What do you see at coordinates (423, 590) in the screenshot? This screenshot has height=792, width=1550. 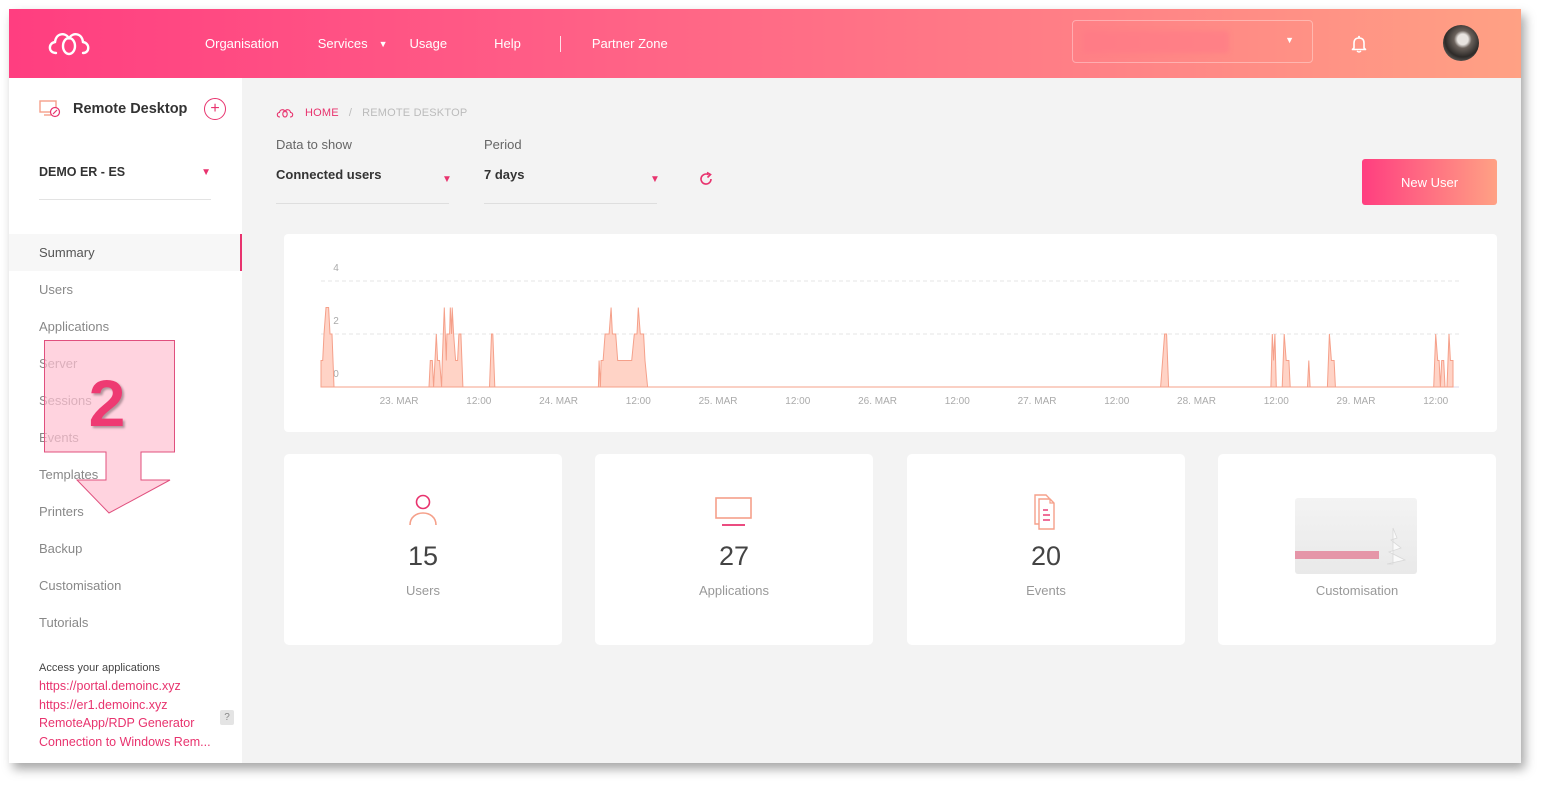 I see `users-label: Users` at bounding box center [423, 590].